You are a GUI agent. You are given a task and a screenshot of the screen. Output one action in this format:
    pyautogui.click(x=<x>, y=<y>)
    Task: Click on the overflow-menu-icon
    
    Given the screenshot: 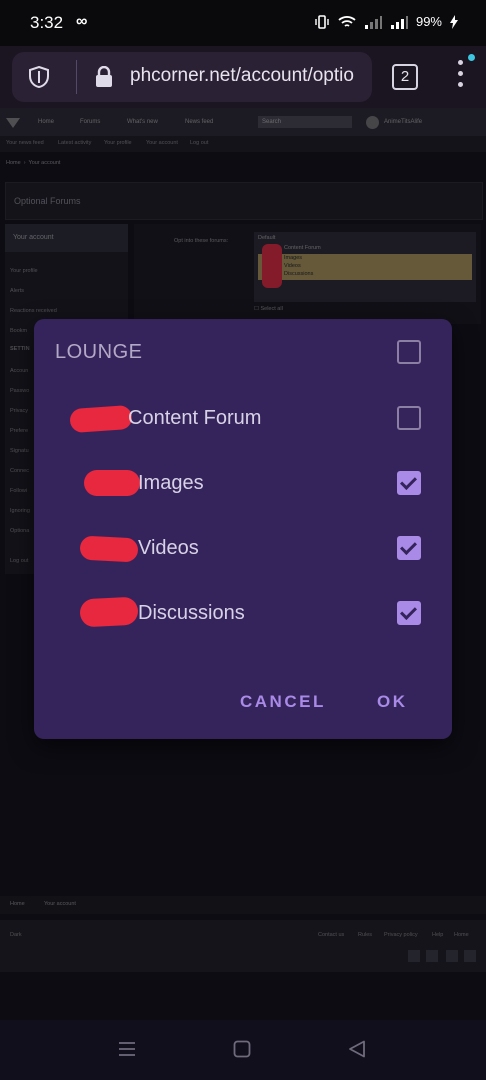 What is the action you would take?
    pyautogui.click(x=466, y=73)
    